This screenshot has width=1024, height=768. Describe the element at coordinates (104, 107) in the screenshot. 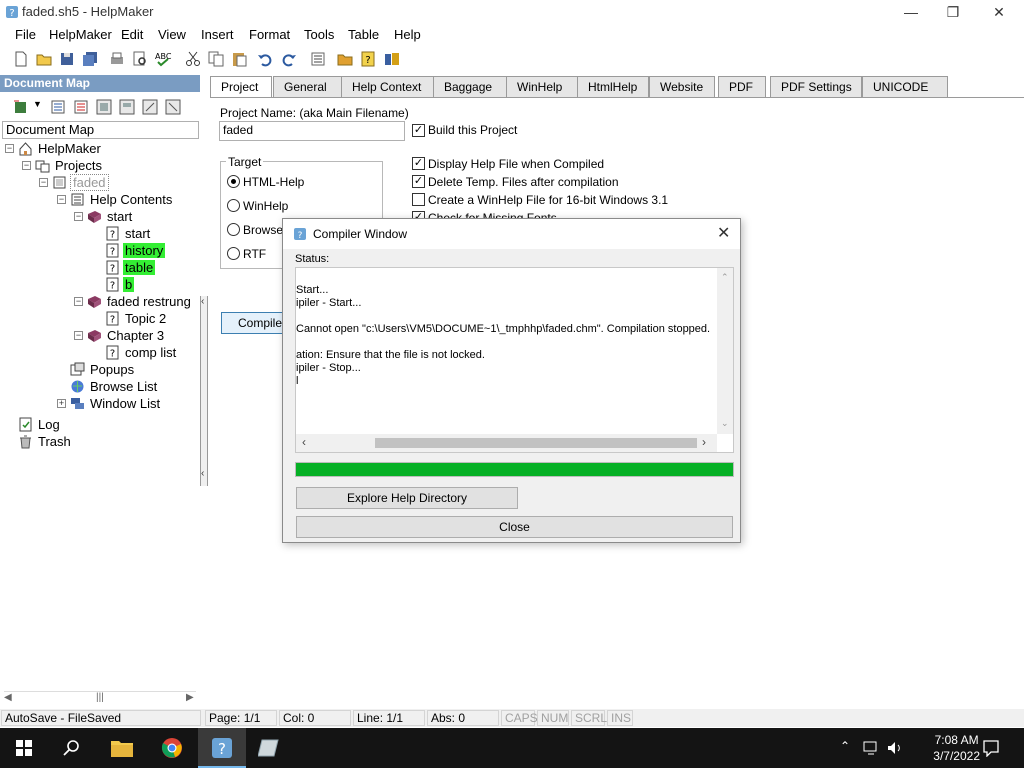

I see `move-first-icon` at that location.